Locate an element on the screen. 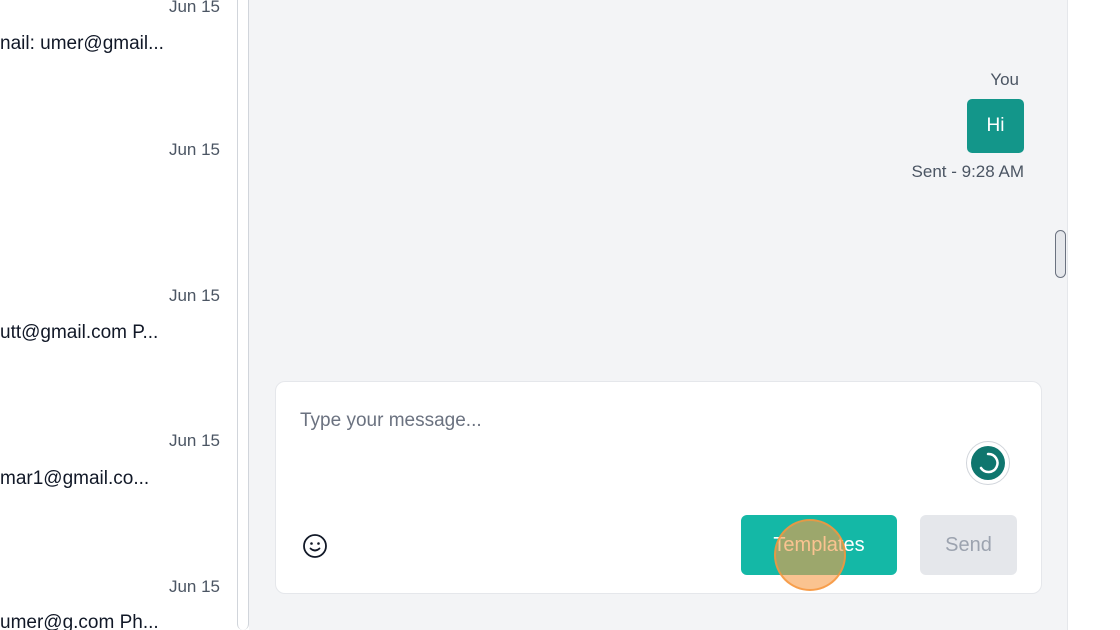 This screenshot has width=1120, height=630. message-bubble: Hi is located at coordinates (995, 126).